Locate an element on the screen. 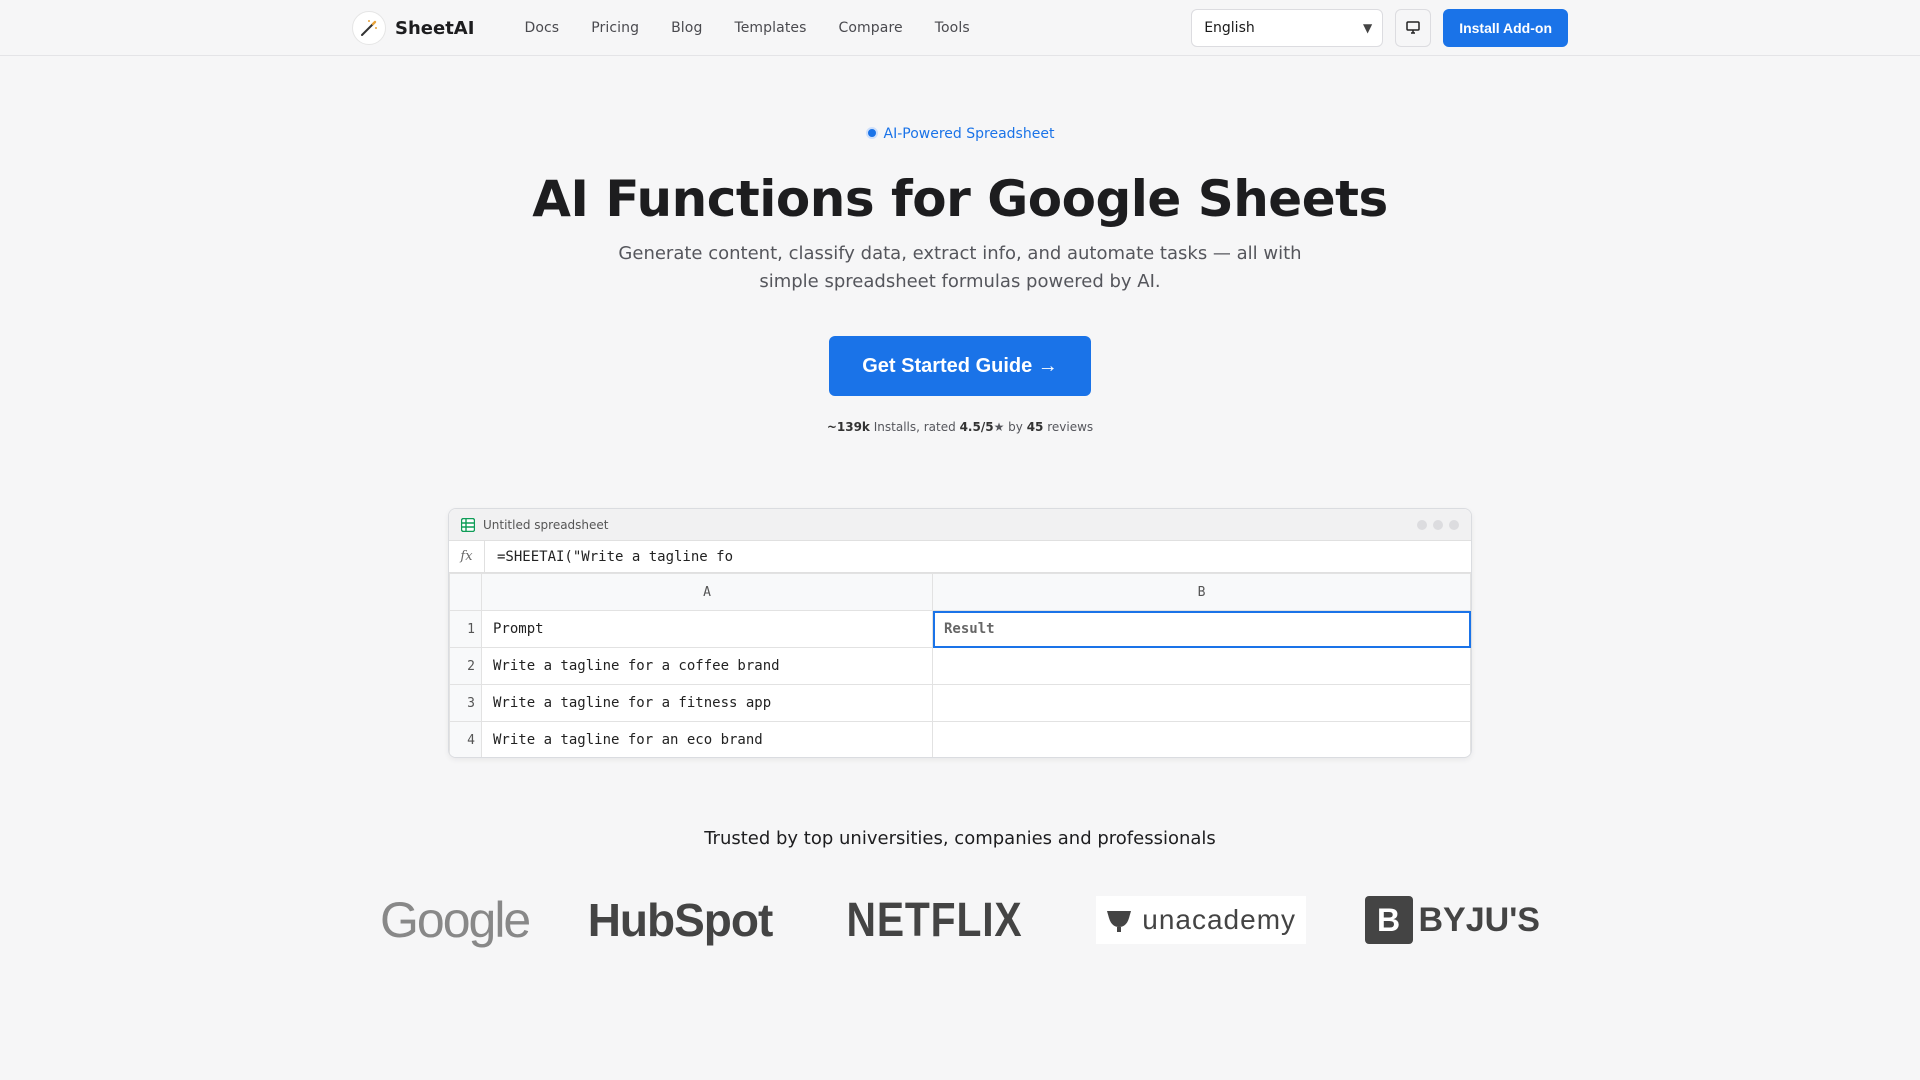 This screenshot has width=1920, height=1080. column-header-row: A B is located at coordinates (960, 592).